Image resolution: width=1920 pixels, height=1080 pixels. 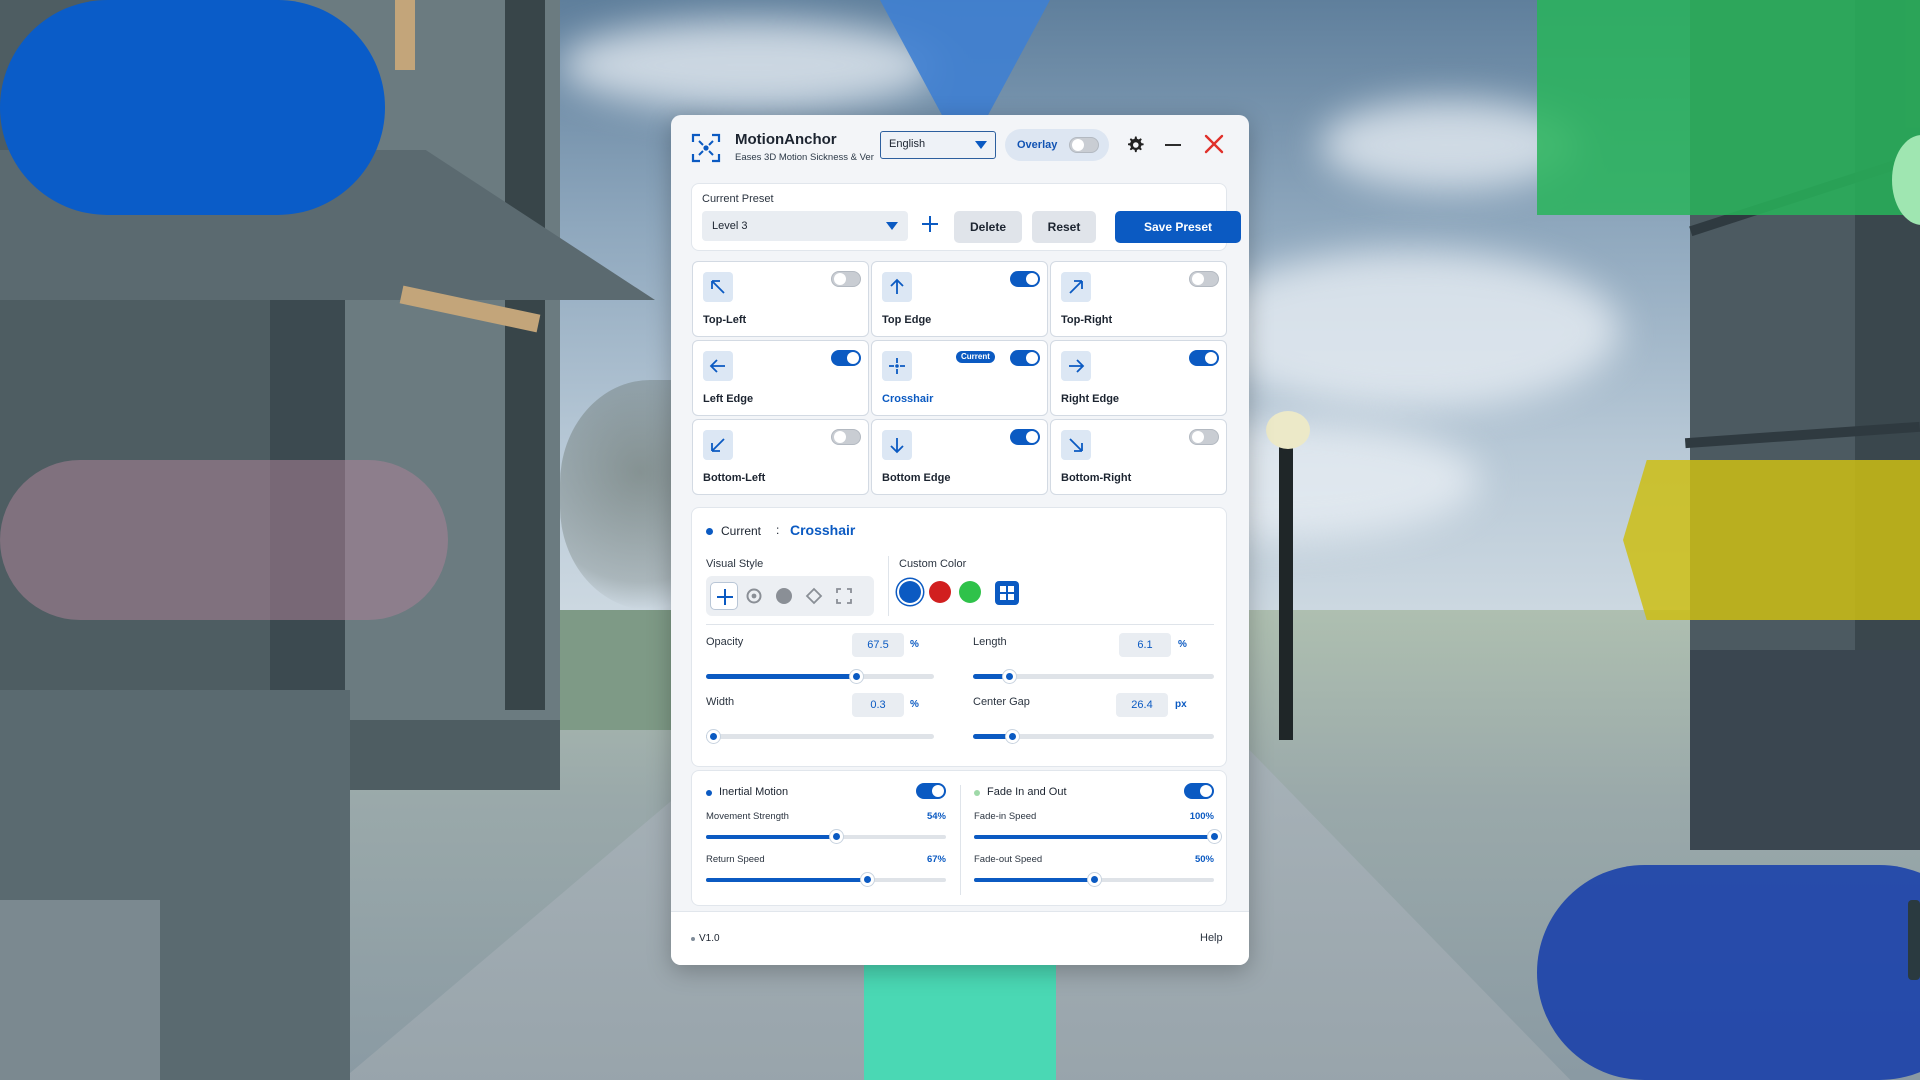 I want to click on diamond-icon, so click(x=814, y=596).